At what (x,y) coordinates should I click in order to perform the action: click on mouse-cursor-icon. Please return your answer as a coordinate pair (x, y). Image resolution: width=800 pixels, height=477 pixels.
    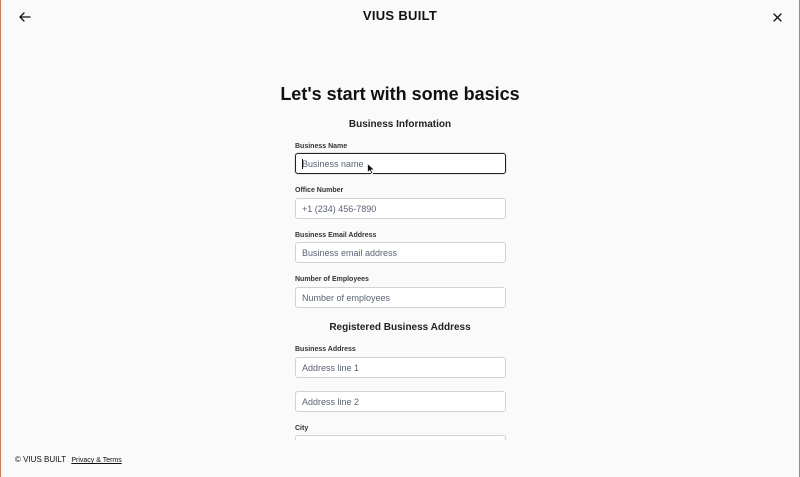
    Looking at the image, I should click on (371, 169).